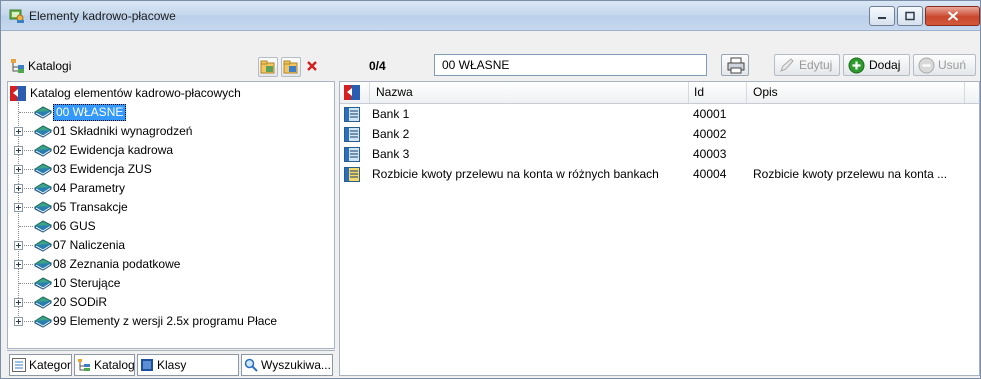 The image size is (981, 379). What do you see at coordinates (926, 65) in the screenshot?
I see `remove-circle-icon` at bounding box center [926, 65].